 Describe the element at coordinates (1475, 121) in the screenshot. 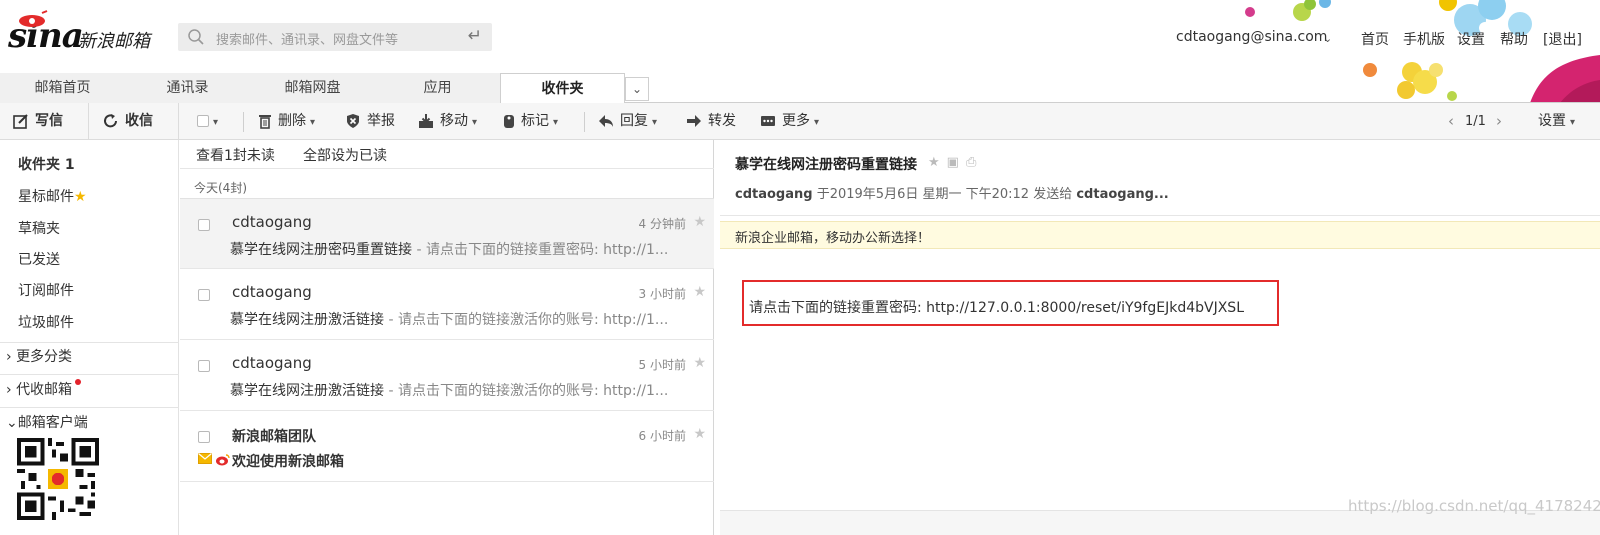

I see `pager-text: 1/1` at that location.